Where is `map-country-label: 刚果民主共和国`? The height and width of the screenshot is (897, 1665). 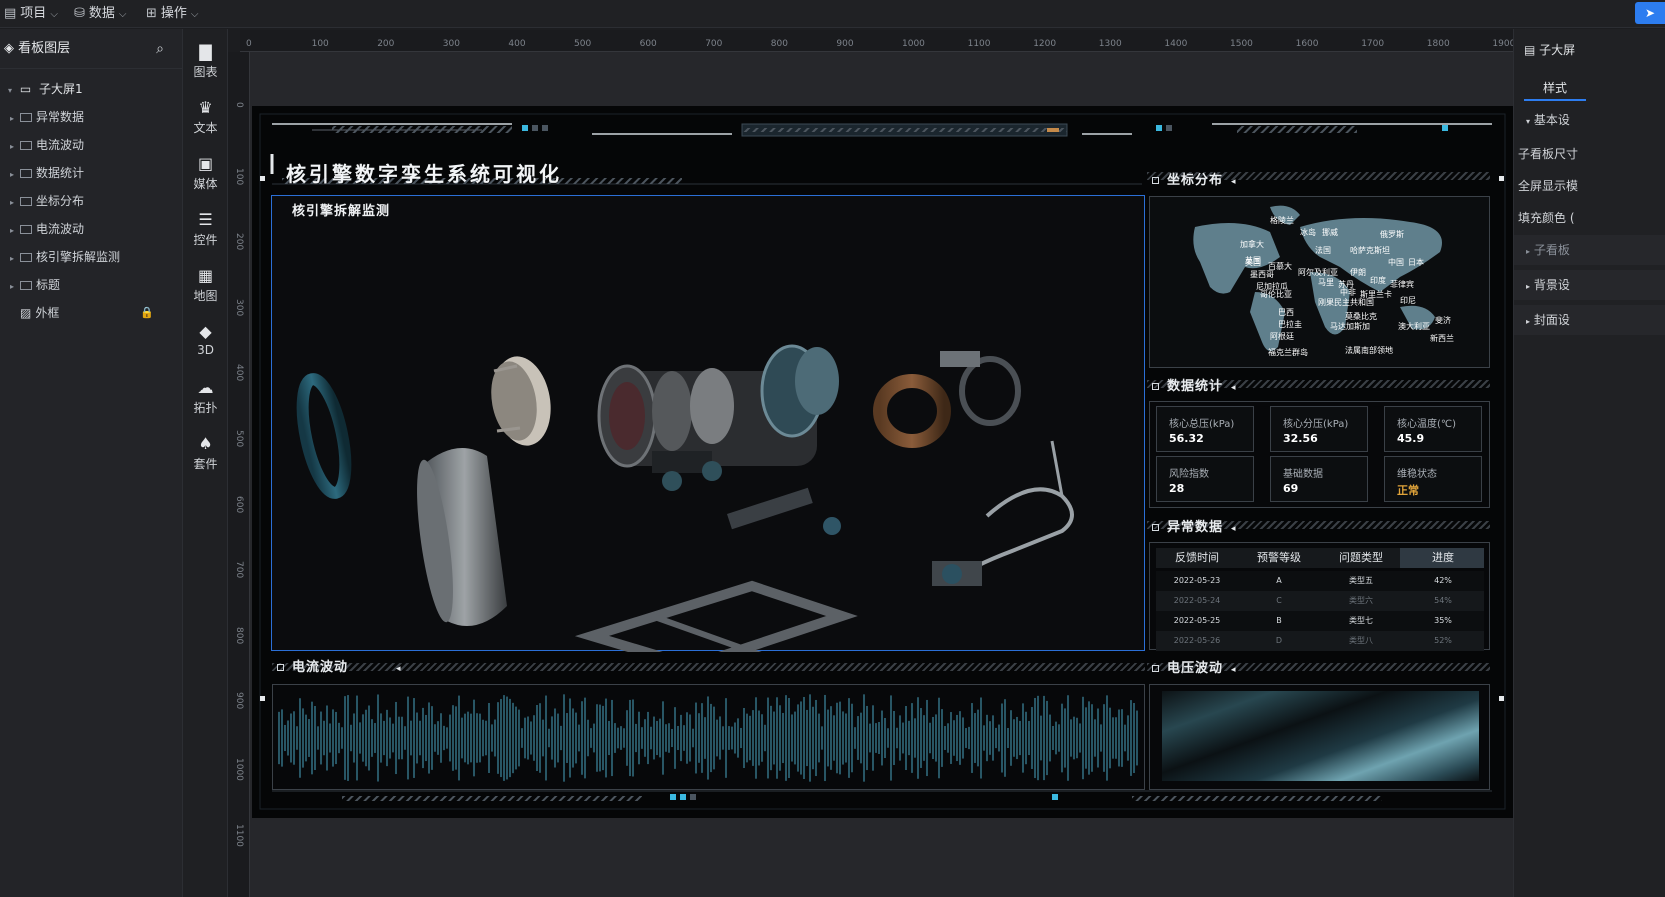
map-country-label: 刚果民主共和国 is located at coordinates (1346, 302).